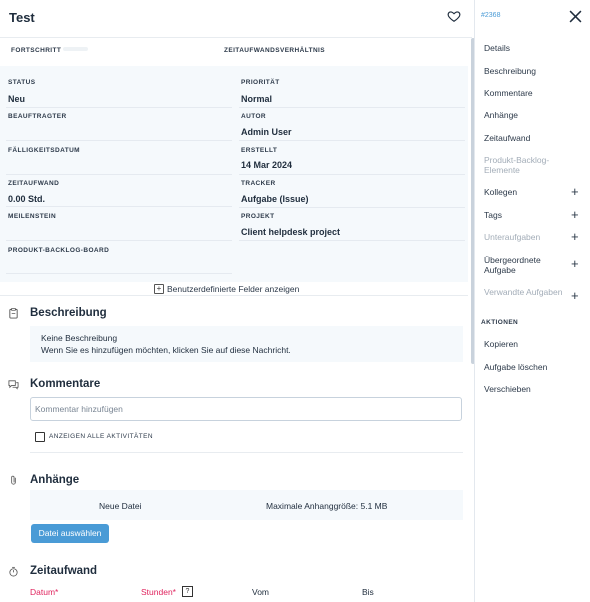  I want to click on description-title: Beschreibung, so click(68, 313).